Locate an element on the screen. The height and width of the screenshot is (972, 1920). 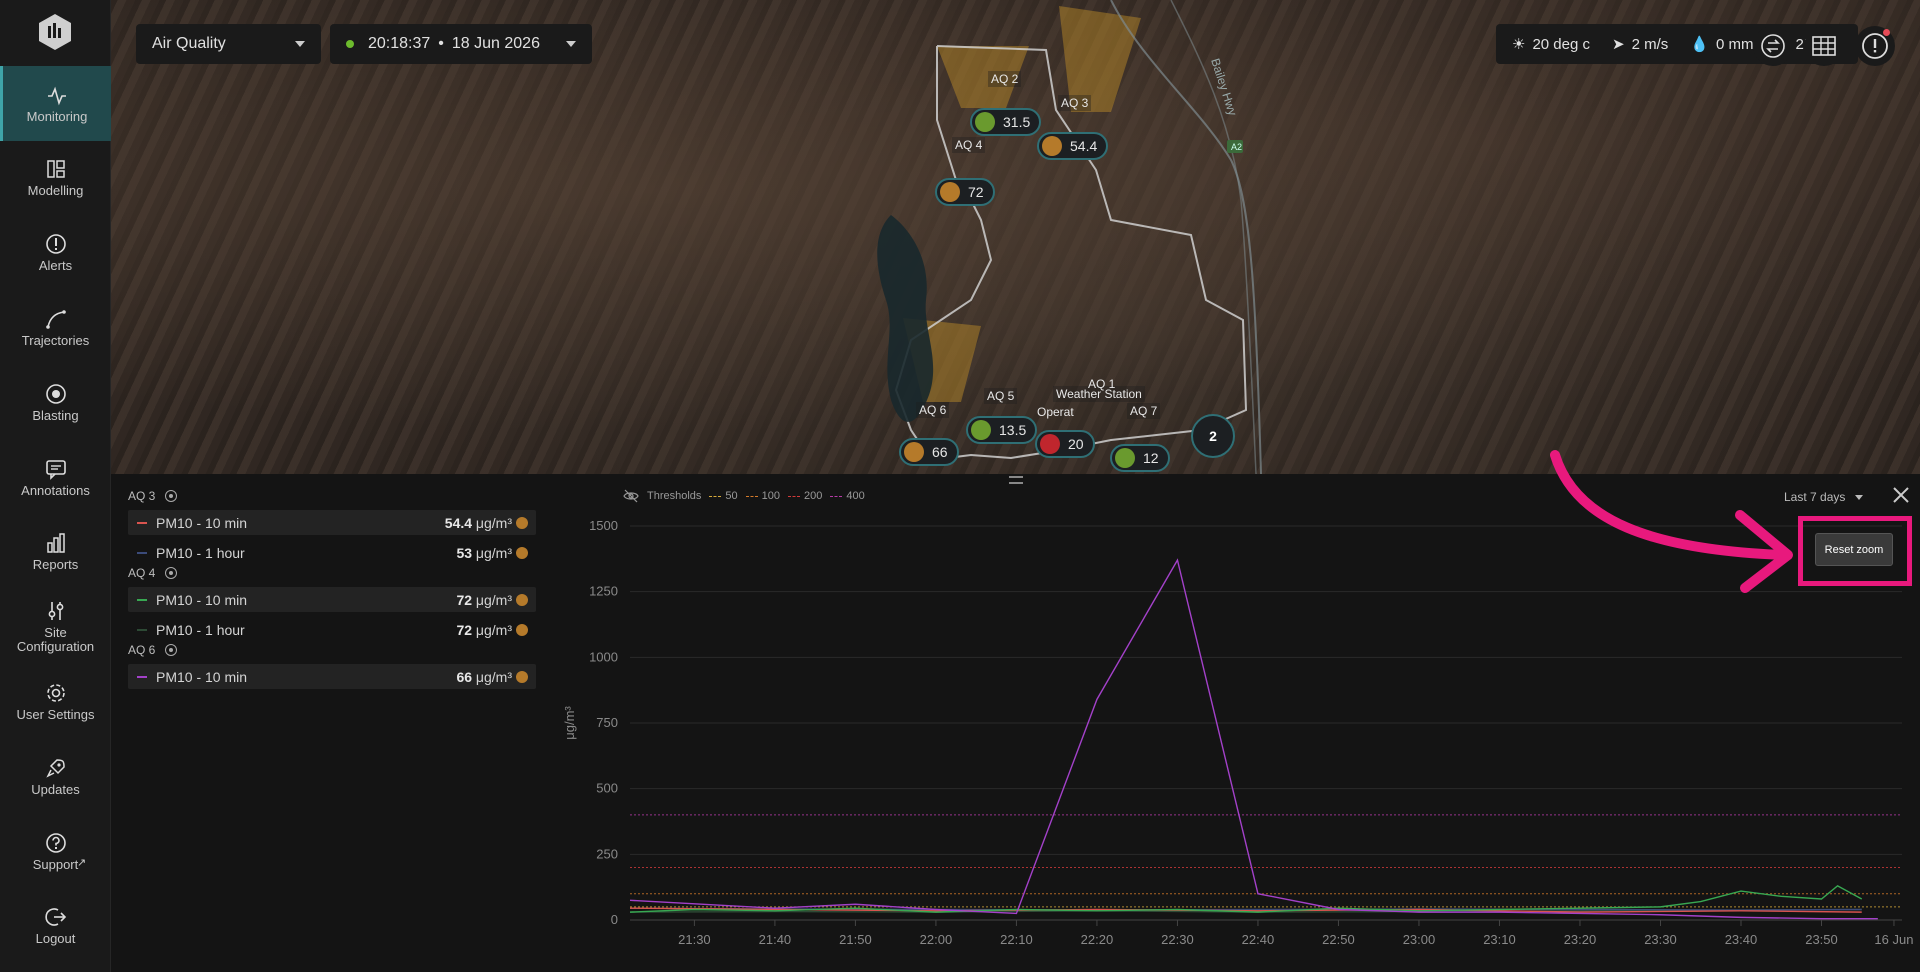
sensor-group-title: AQ 4 is located at coordinates (153, 573).